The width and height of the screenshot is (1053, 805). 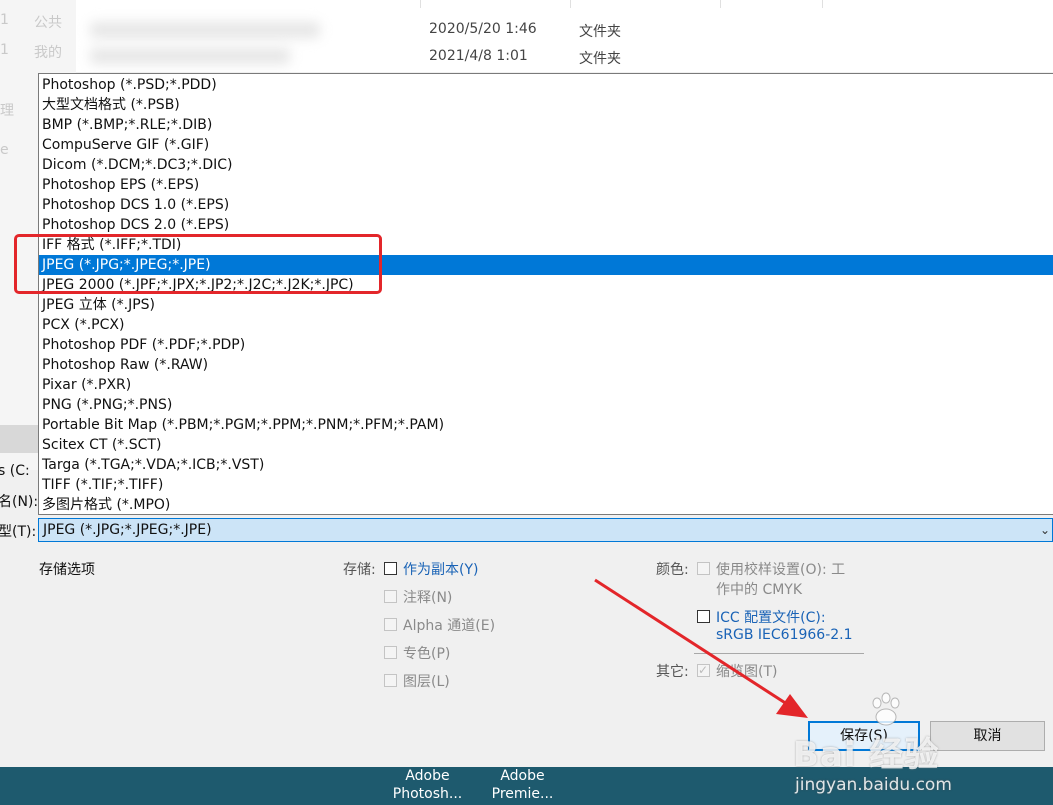 What do you see at coordinates (546, 145) in the screenshot?
I see `format-option: CompuServe GIF (*.GIF)` at bounding box center [546, 145].